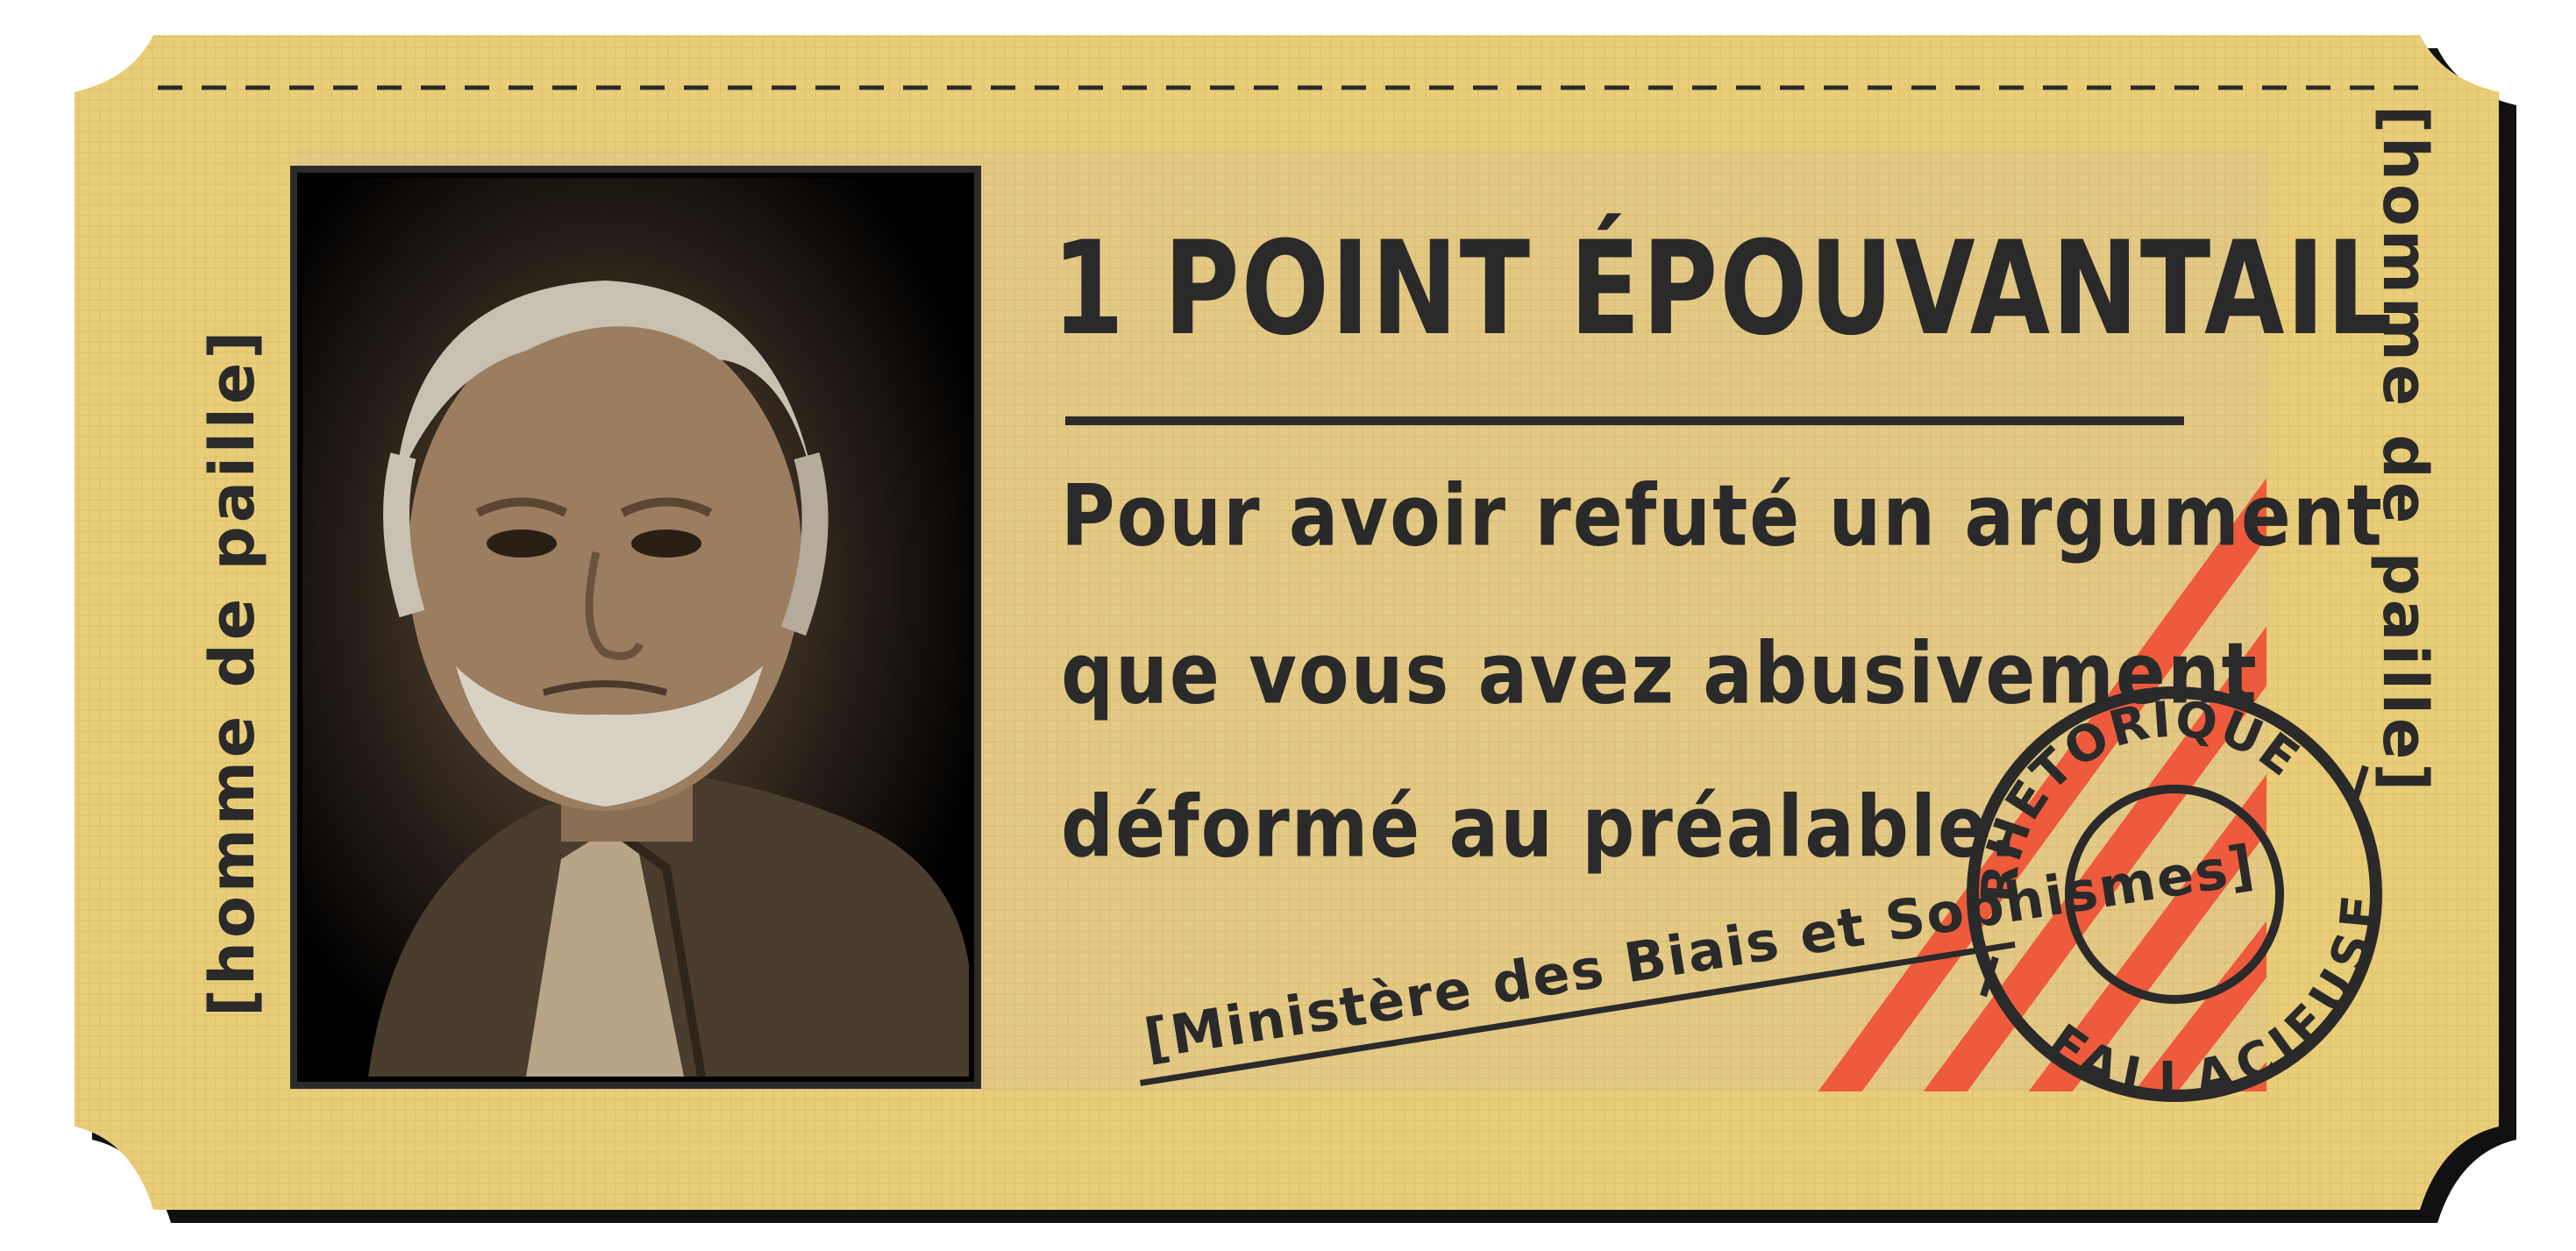 Image resolution: width=2576 pixels, height=1251 pixels. Describe the element at coordinates (1722, 515) in the screenshot. I see `body-text-line: Pour avoir refuté un argument` at that location.